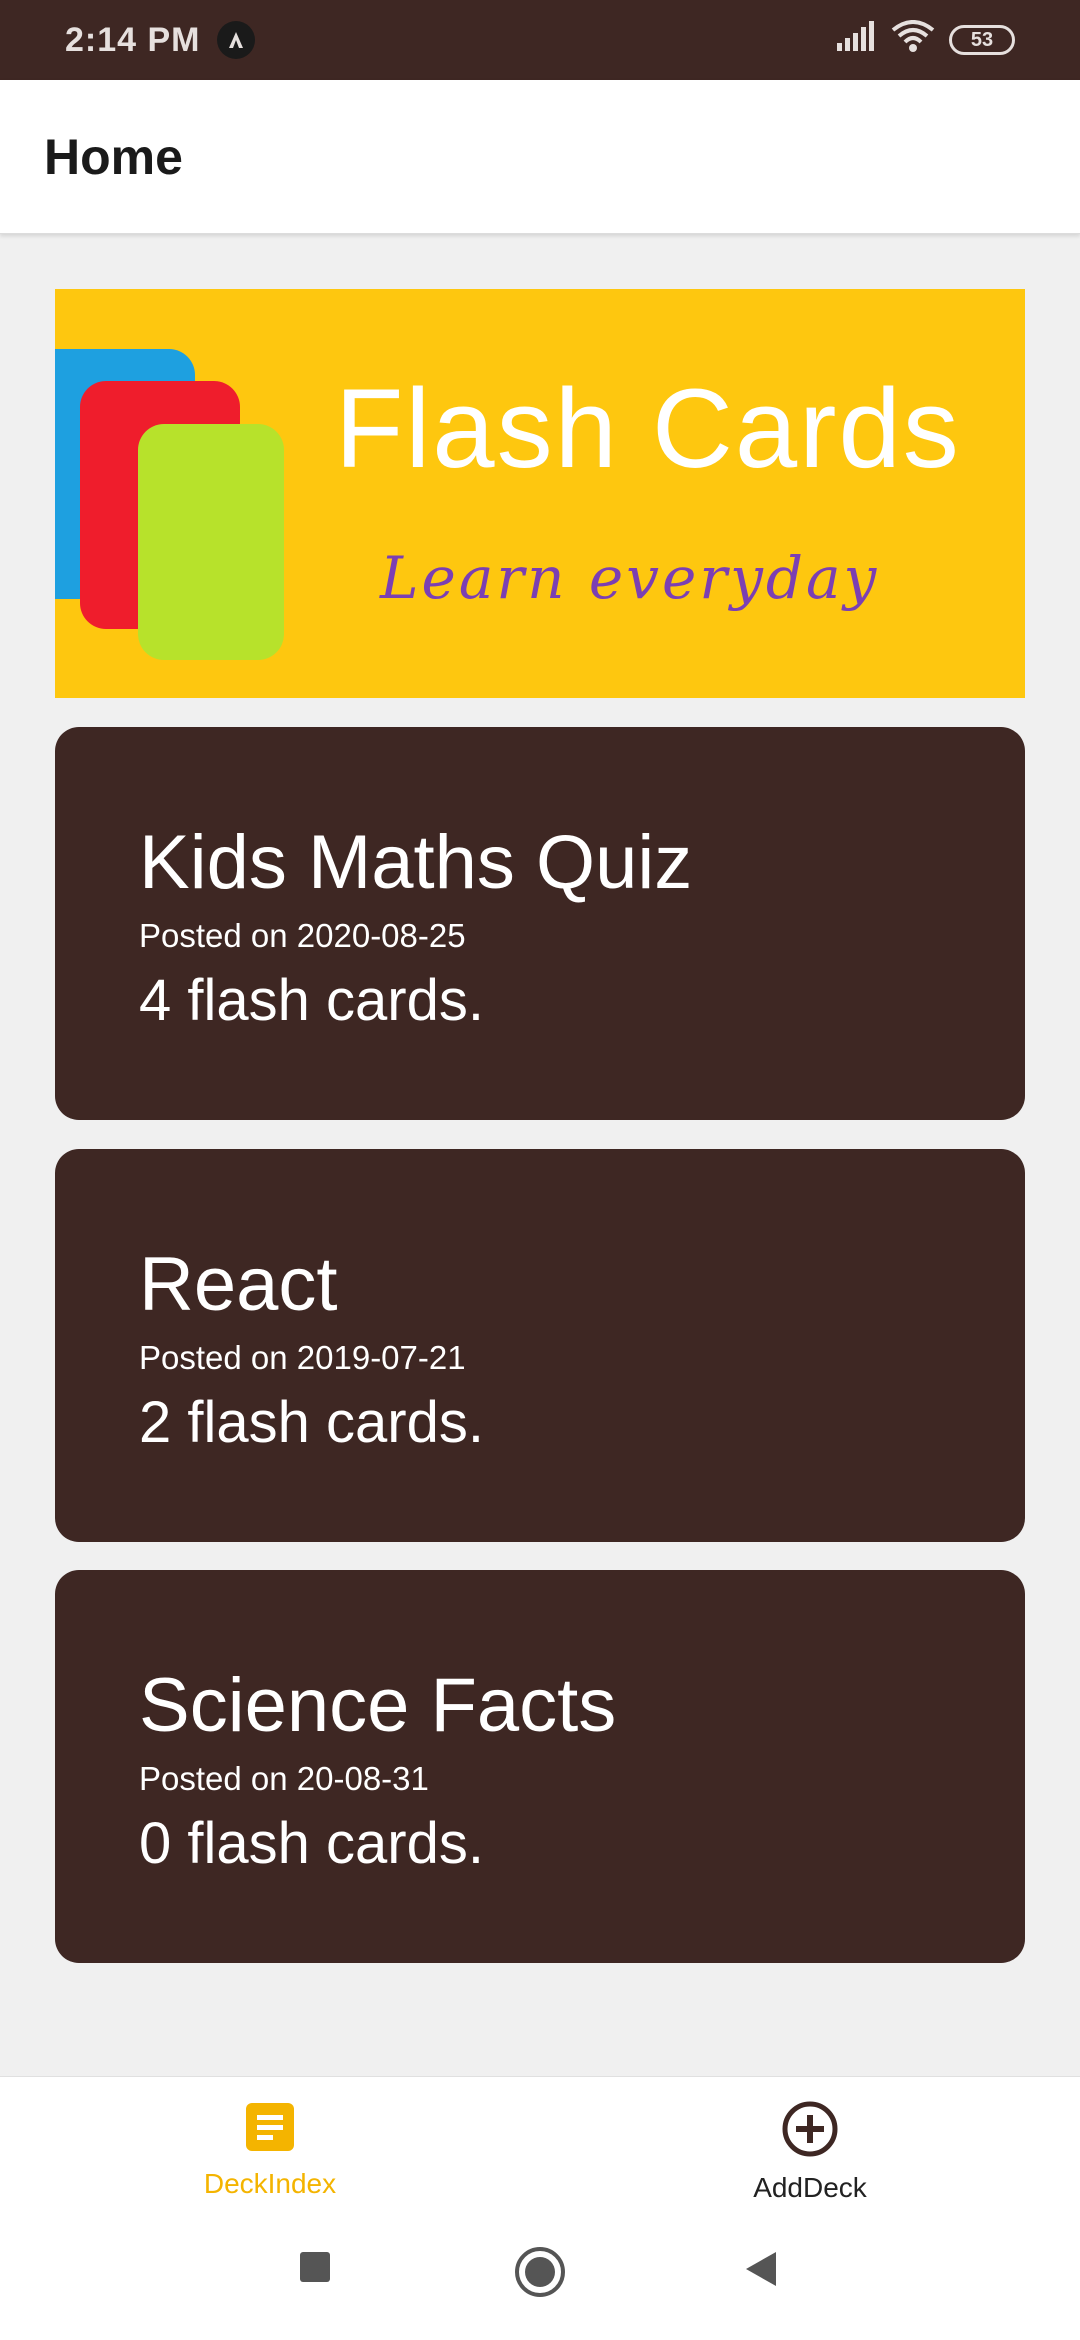 The image size is (1080, 2340). What do you see at coordinates (810, 2187) in the screenshot?
I see `tab-add-deck-label: AddDeck` at bounding box center [810, 2187].